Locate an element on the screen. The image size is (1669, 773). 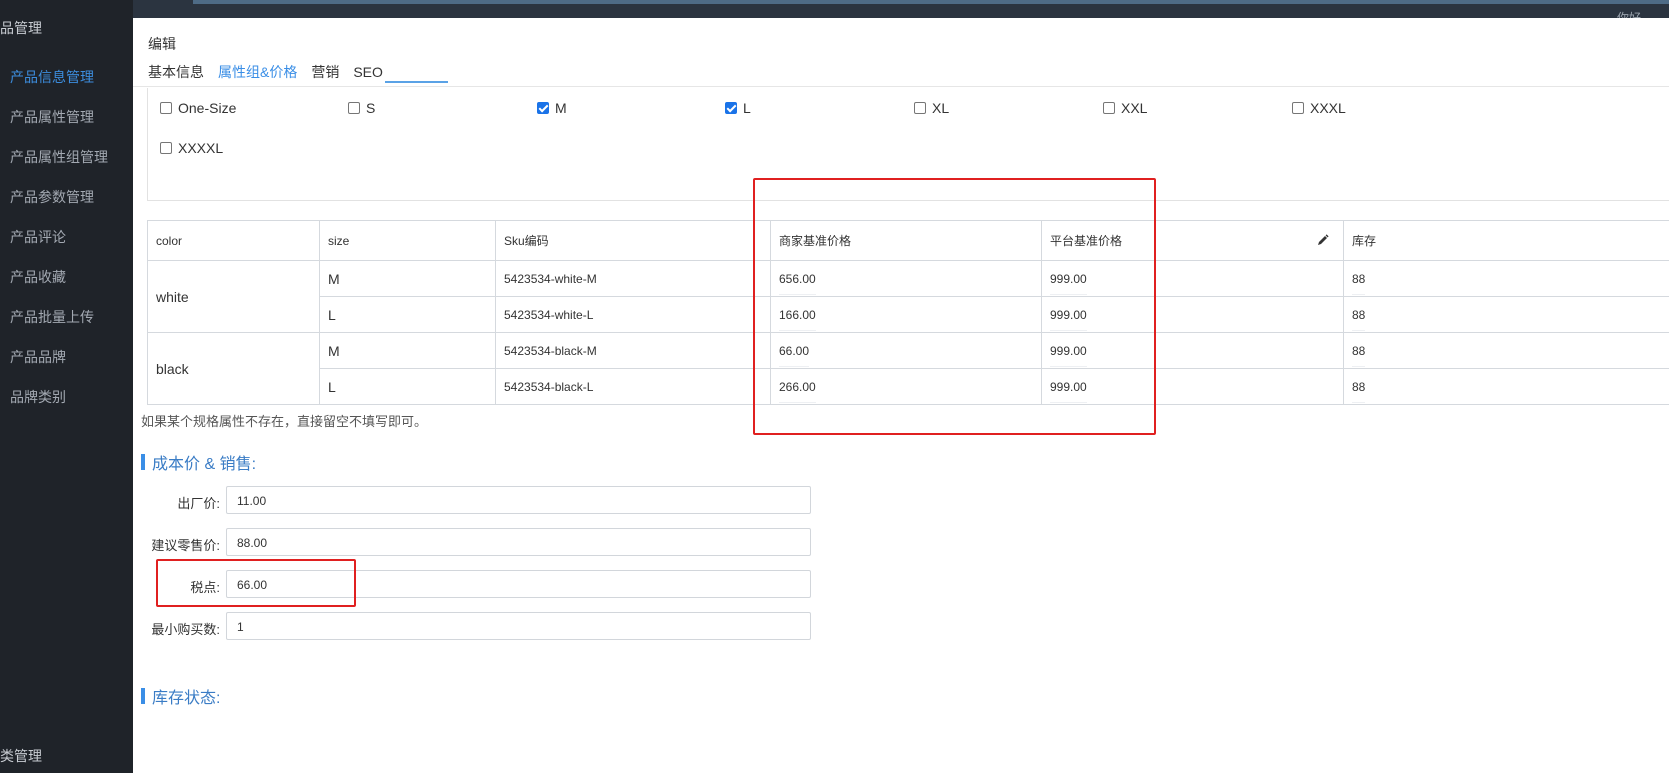
size-label: XXL is located at coordinates (1134, 108).